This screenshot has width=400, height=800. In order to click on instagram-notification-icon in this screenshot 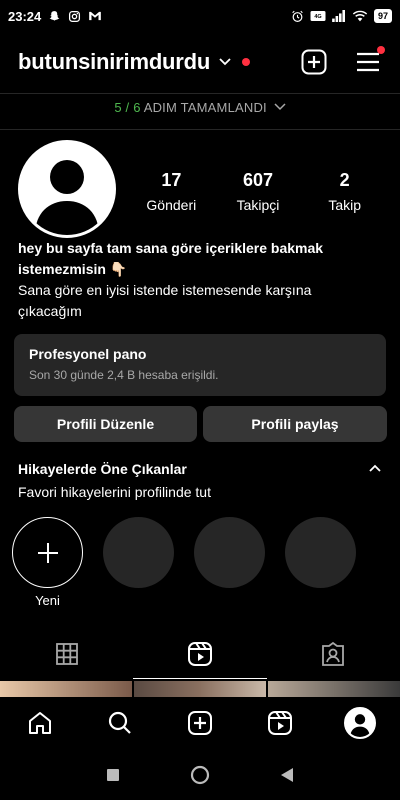, I will do `click(75, 16)`.